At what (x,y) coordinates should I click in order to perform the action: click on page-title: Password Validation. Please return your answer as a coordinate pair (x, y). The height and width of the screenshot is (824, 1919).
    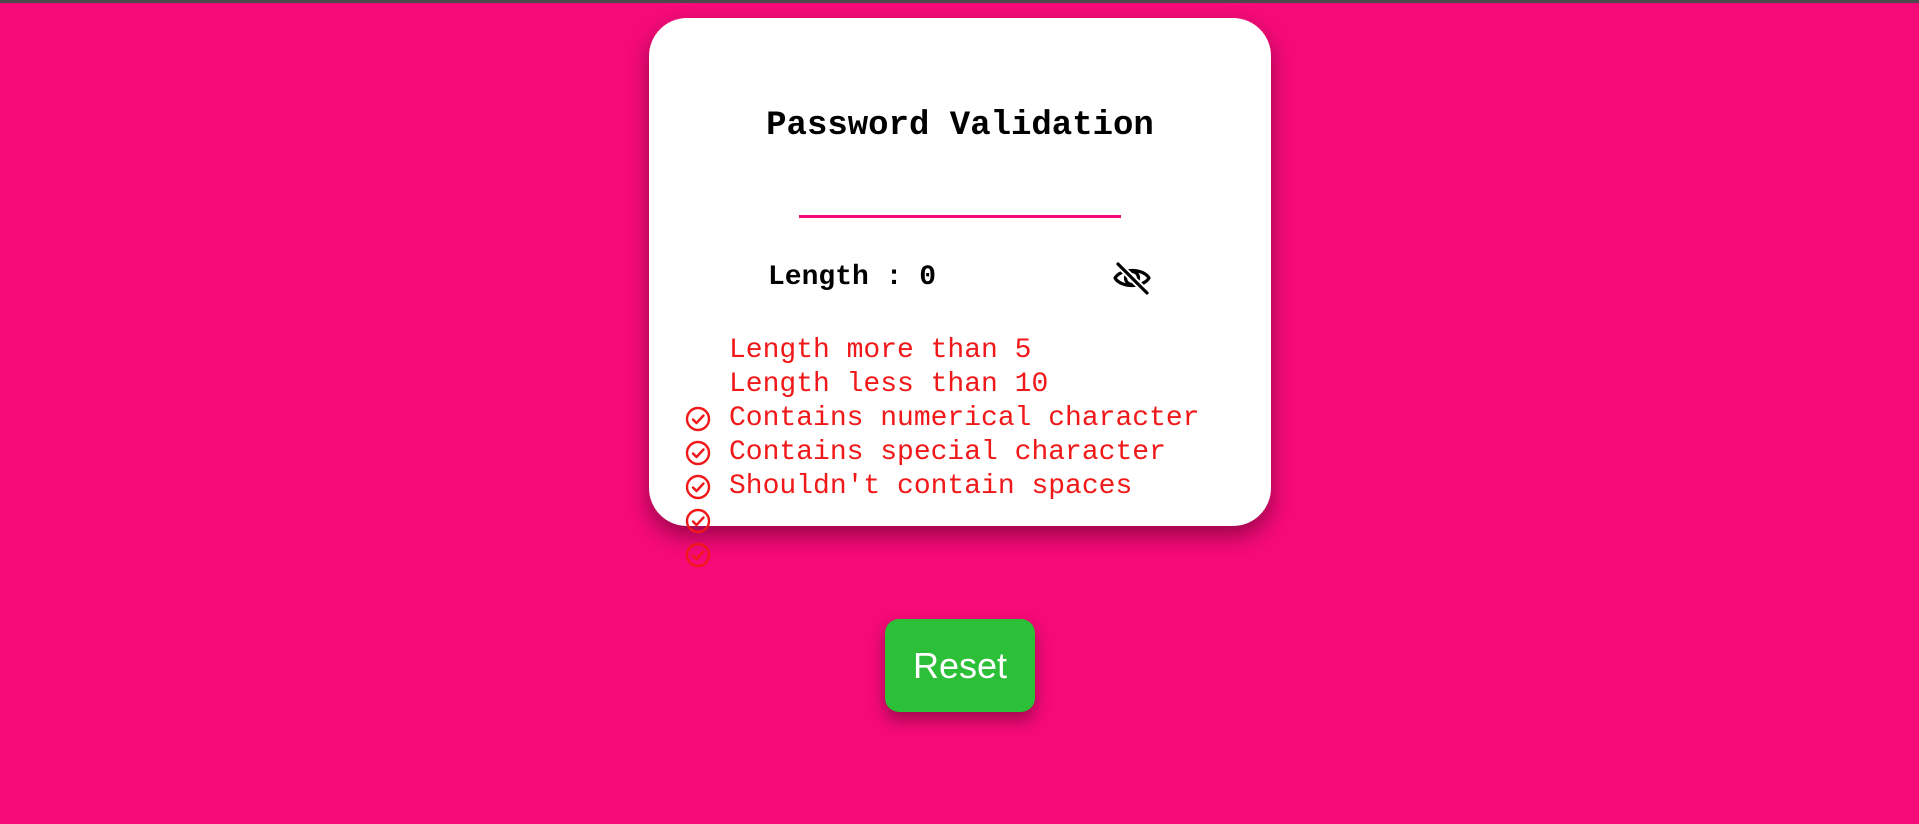
    Looking at the image, I should click on (960, 126).